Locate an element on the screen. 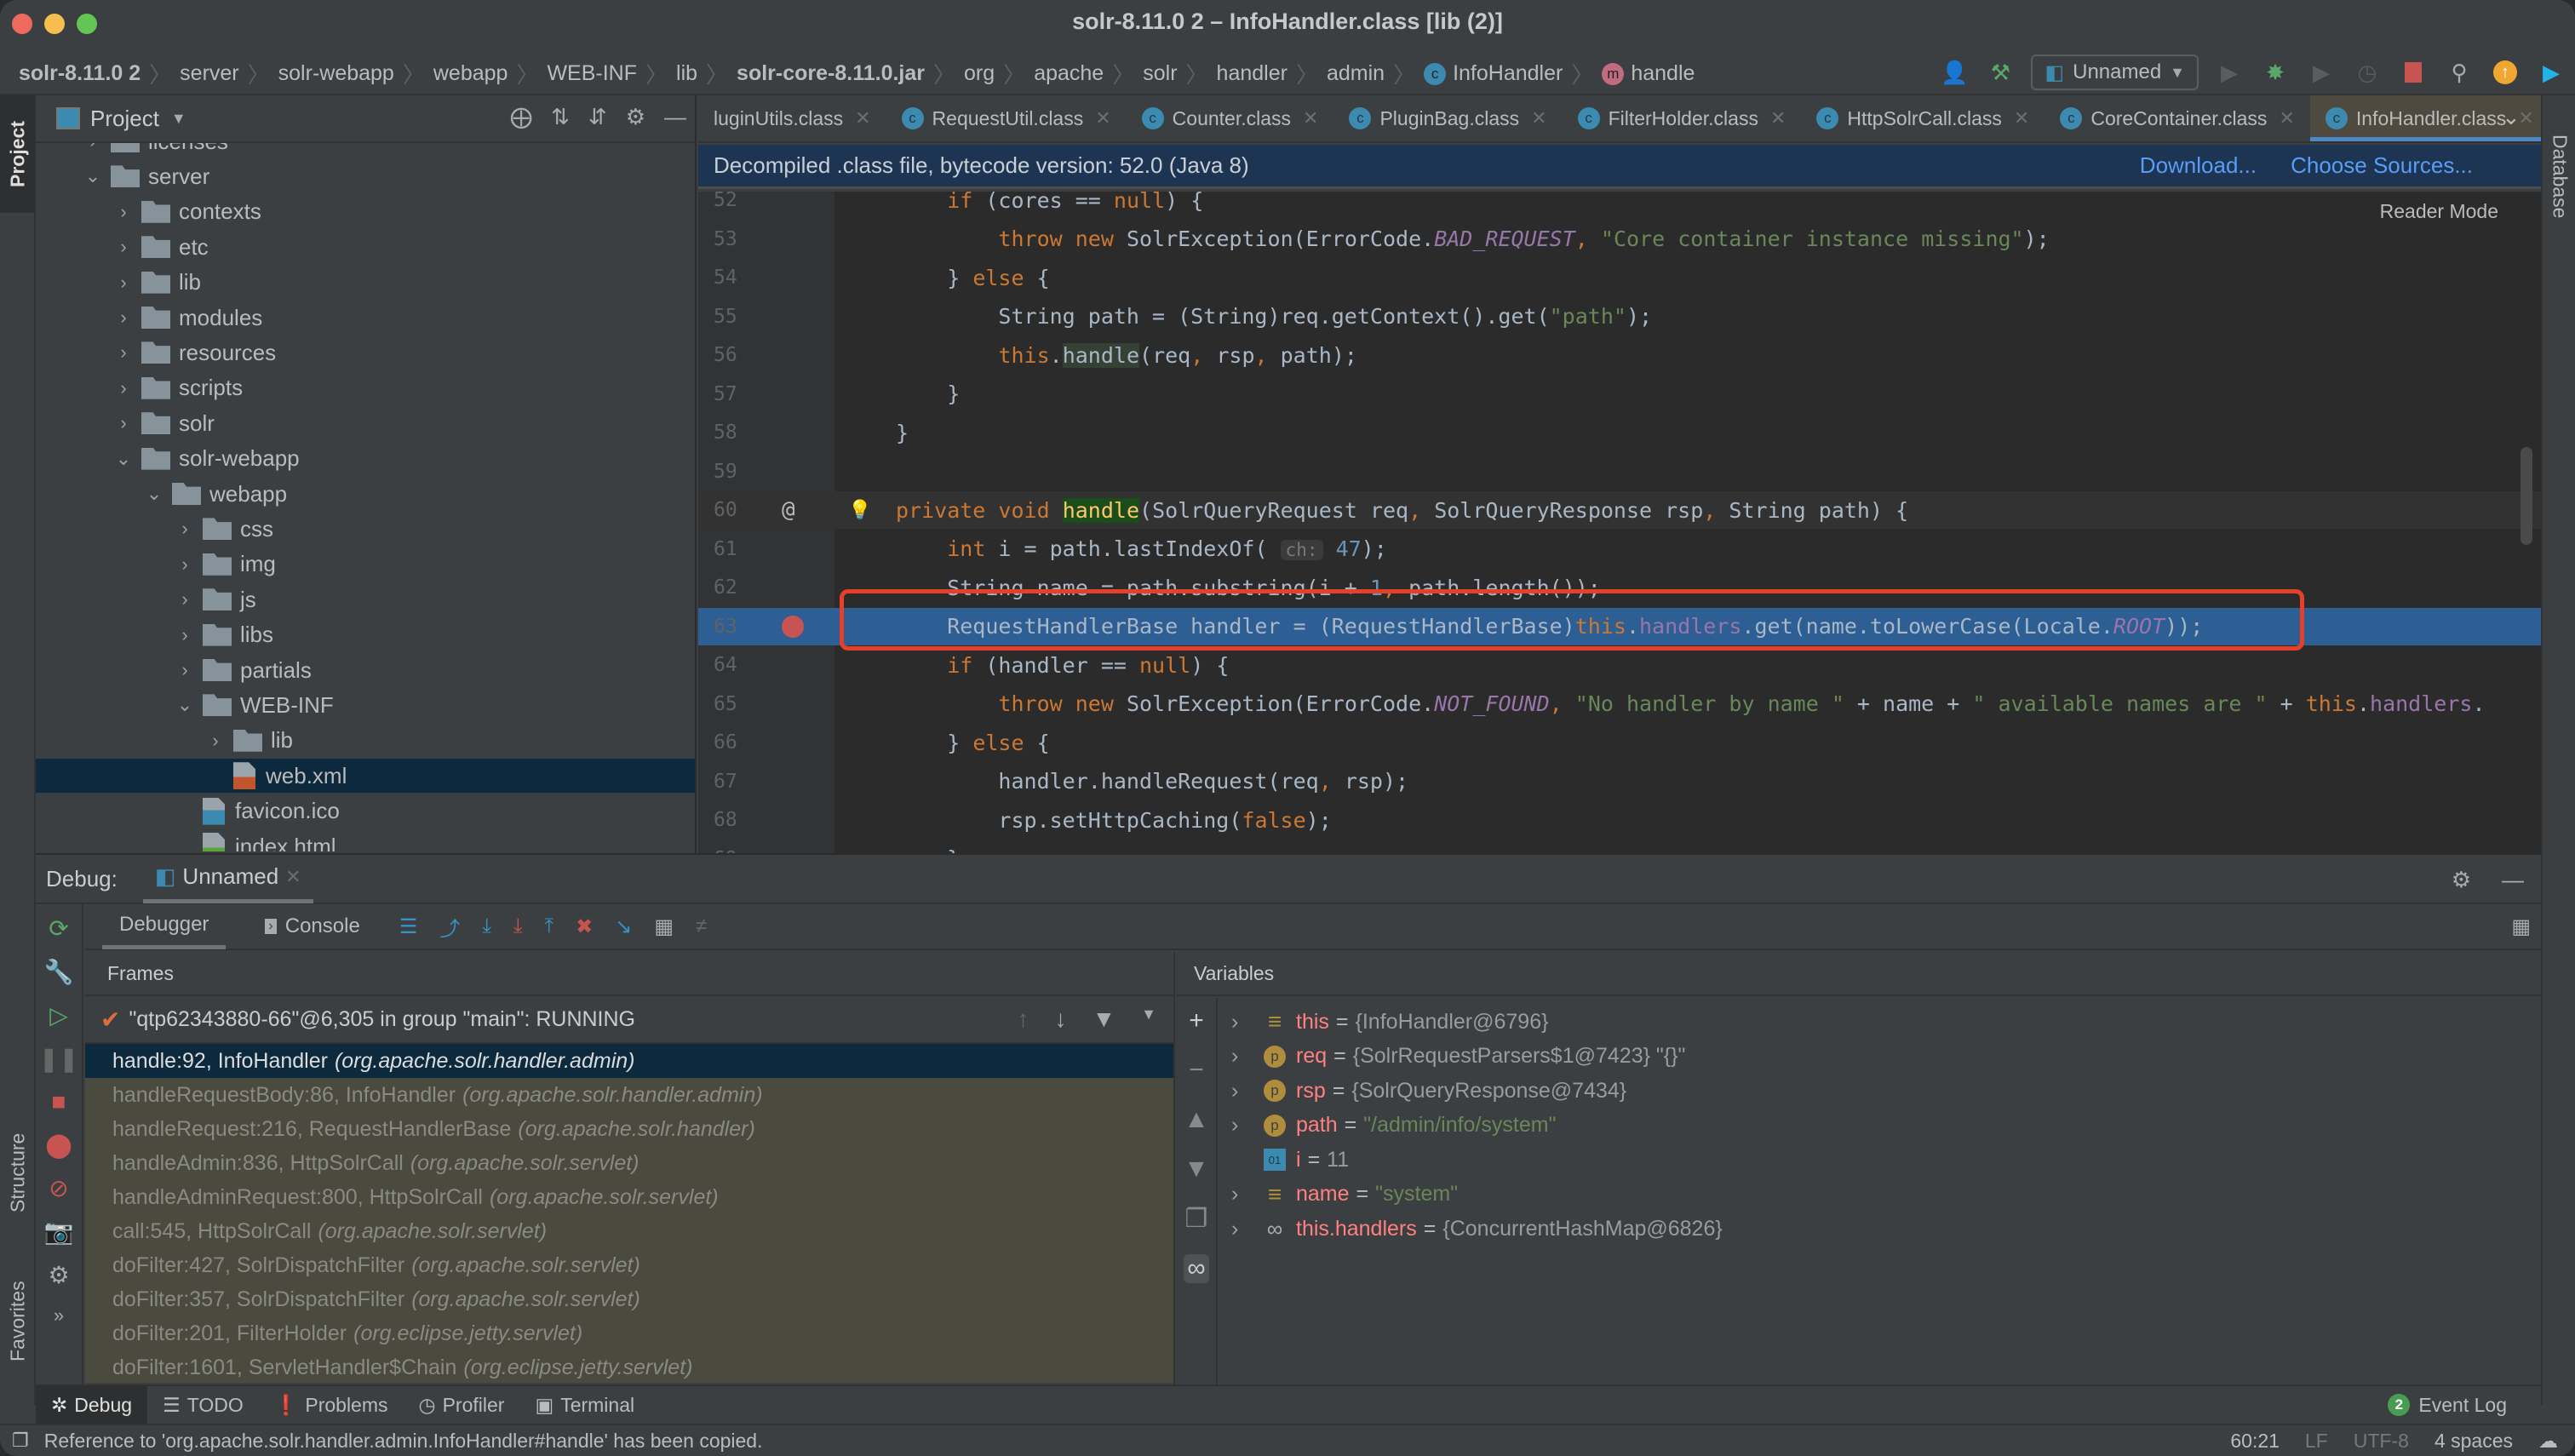 The image size is (2575, 1456). expand-all-icon: ⇅ is located at coordinates (560, 117).